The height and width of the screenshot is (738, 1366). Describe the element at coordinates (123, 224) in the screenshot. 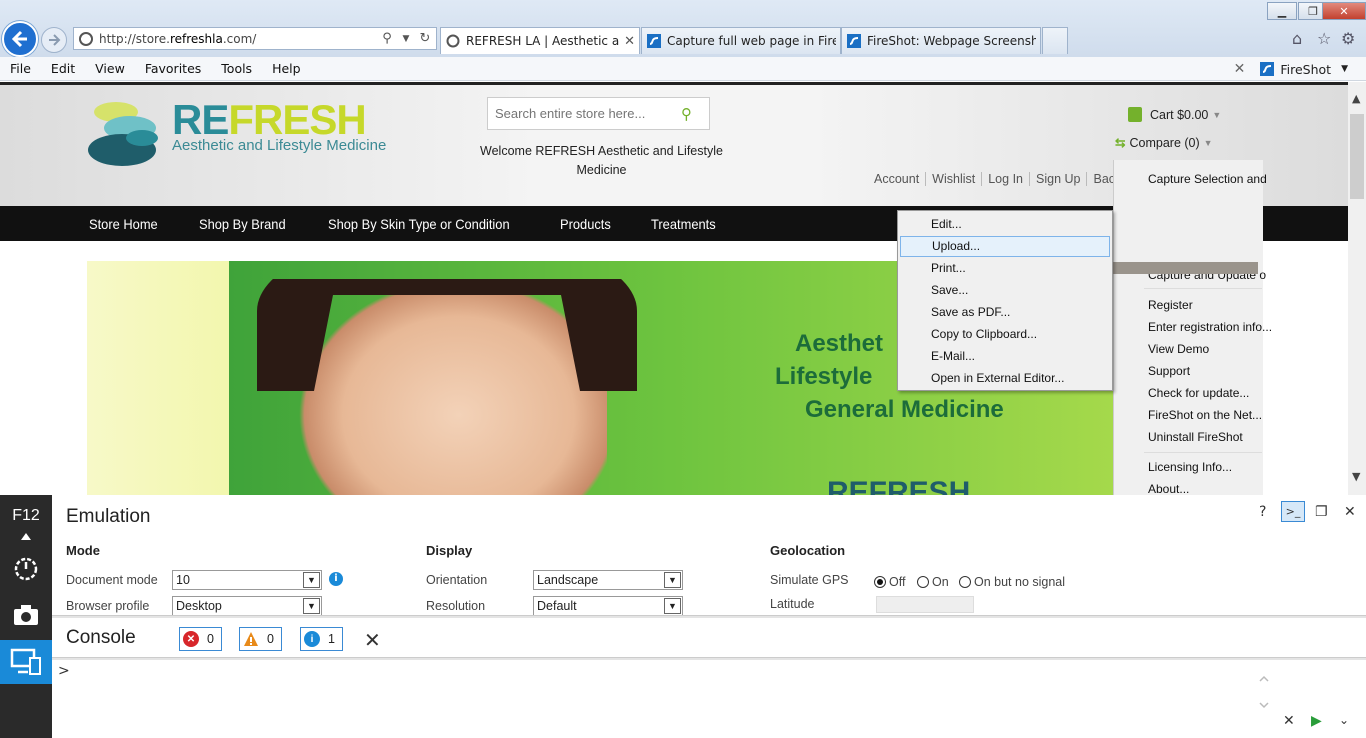

I see `nav-store-home: Store Home` at that location.